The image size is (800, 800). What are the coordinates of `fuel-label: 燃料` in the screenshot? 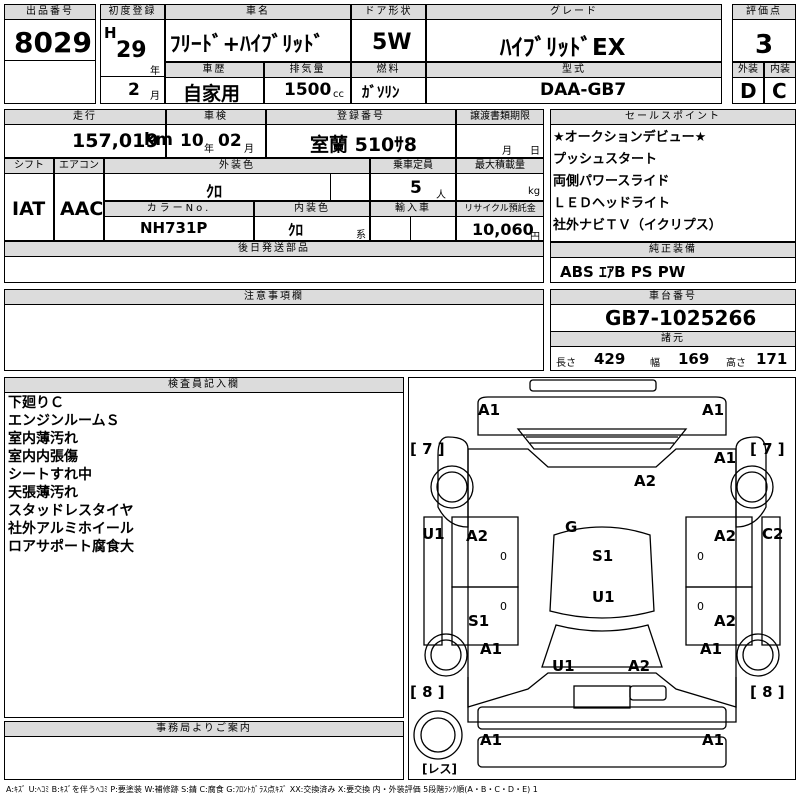 It's located at (388, 70).